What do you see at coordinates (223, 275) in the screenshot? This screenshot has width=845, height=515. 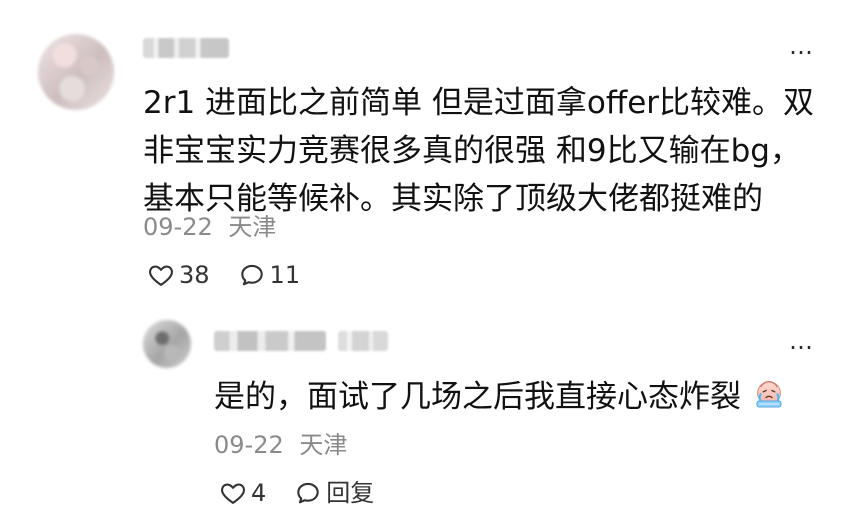 I see `comment-actions: 38 11` at bounding box center [223, 275].